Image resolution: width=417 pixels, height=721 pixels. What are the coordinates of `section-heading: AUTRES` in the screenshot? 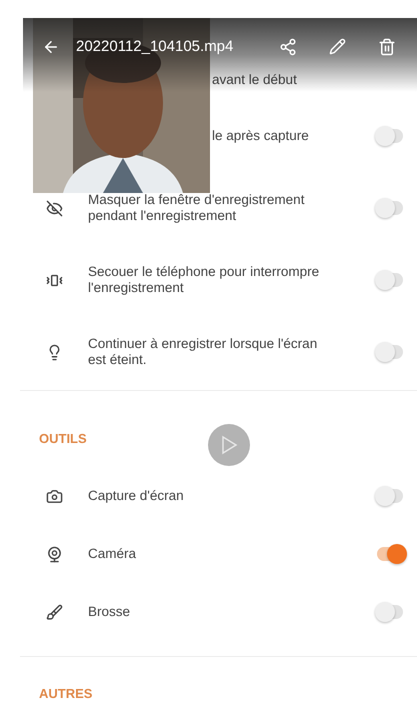 It's located at (65, 693).